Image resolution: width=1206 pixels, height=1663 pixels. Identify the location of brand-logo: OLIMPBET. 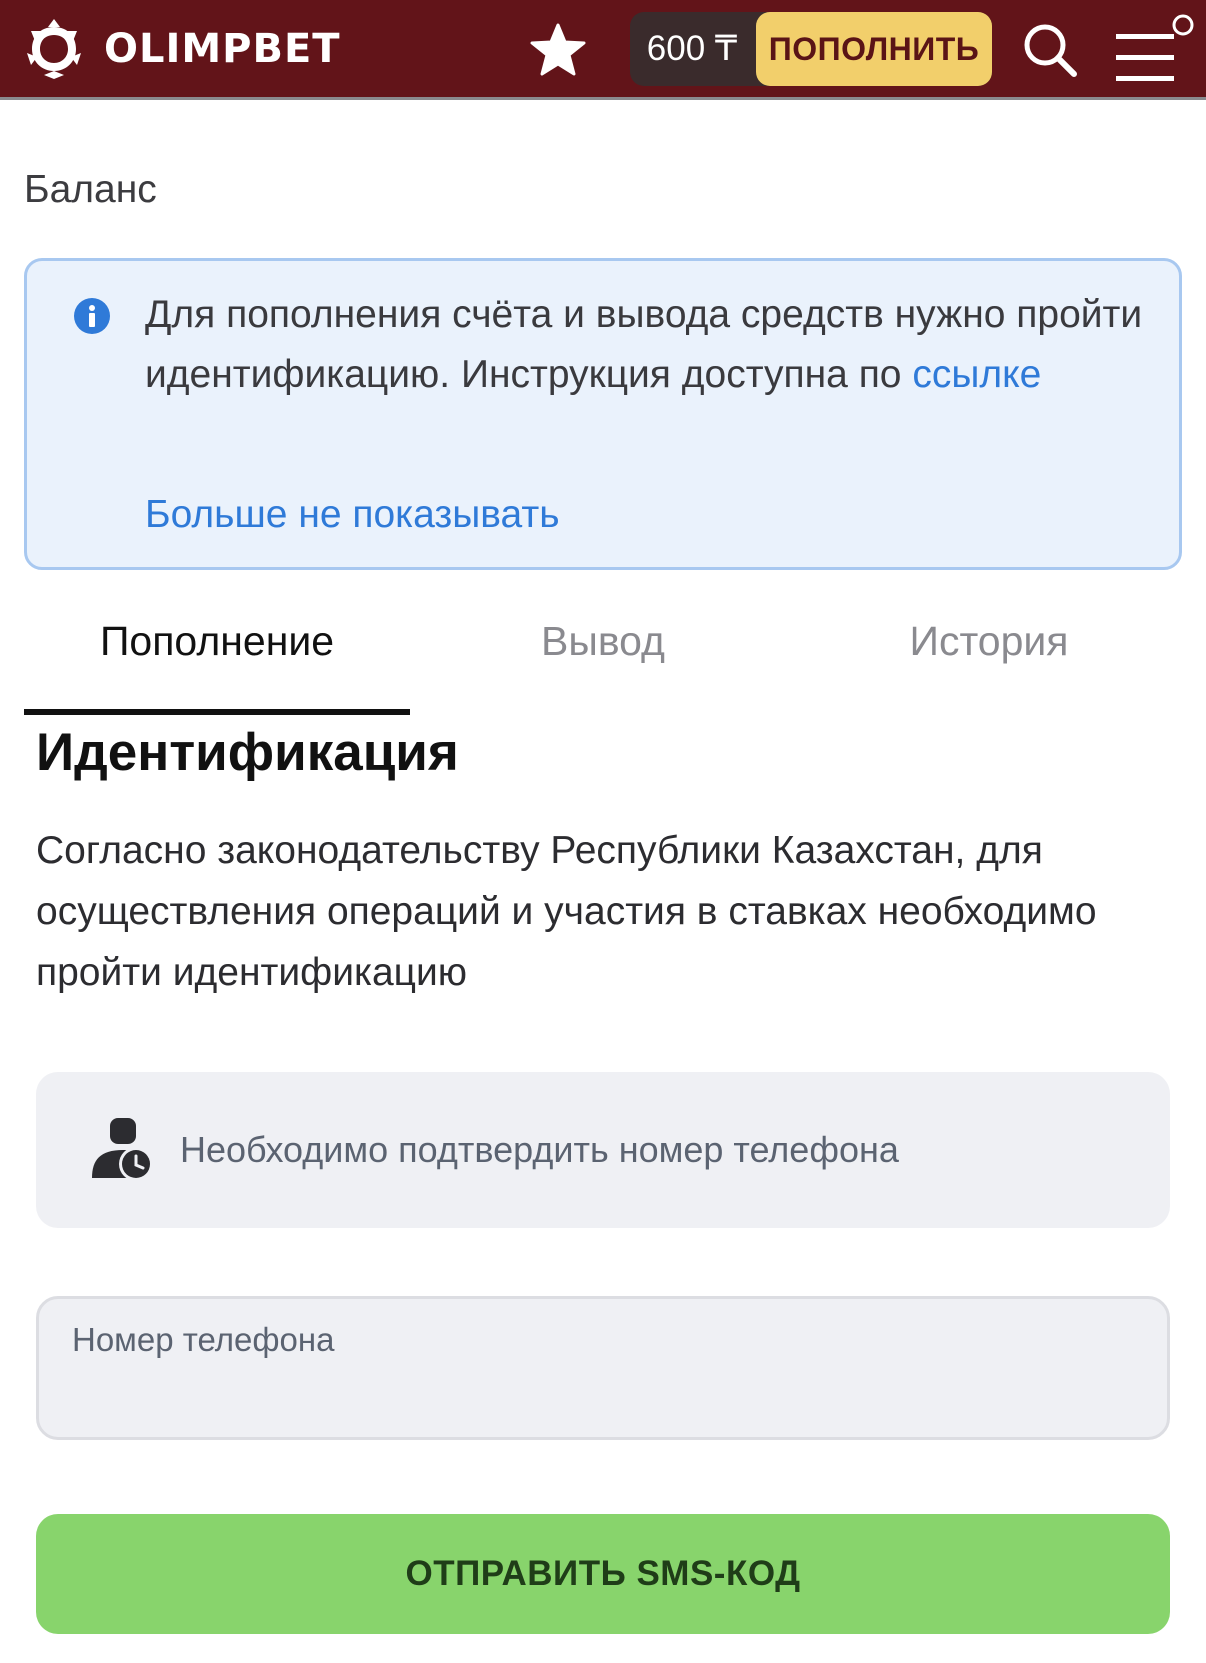
(181, 49).